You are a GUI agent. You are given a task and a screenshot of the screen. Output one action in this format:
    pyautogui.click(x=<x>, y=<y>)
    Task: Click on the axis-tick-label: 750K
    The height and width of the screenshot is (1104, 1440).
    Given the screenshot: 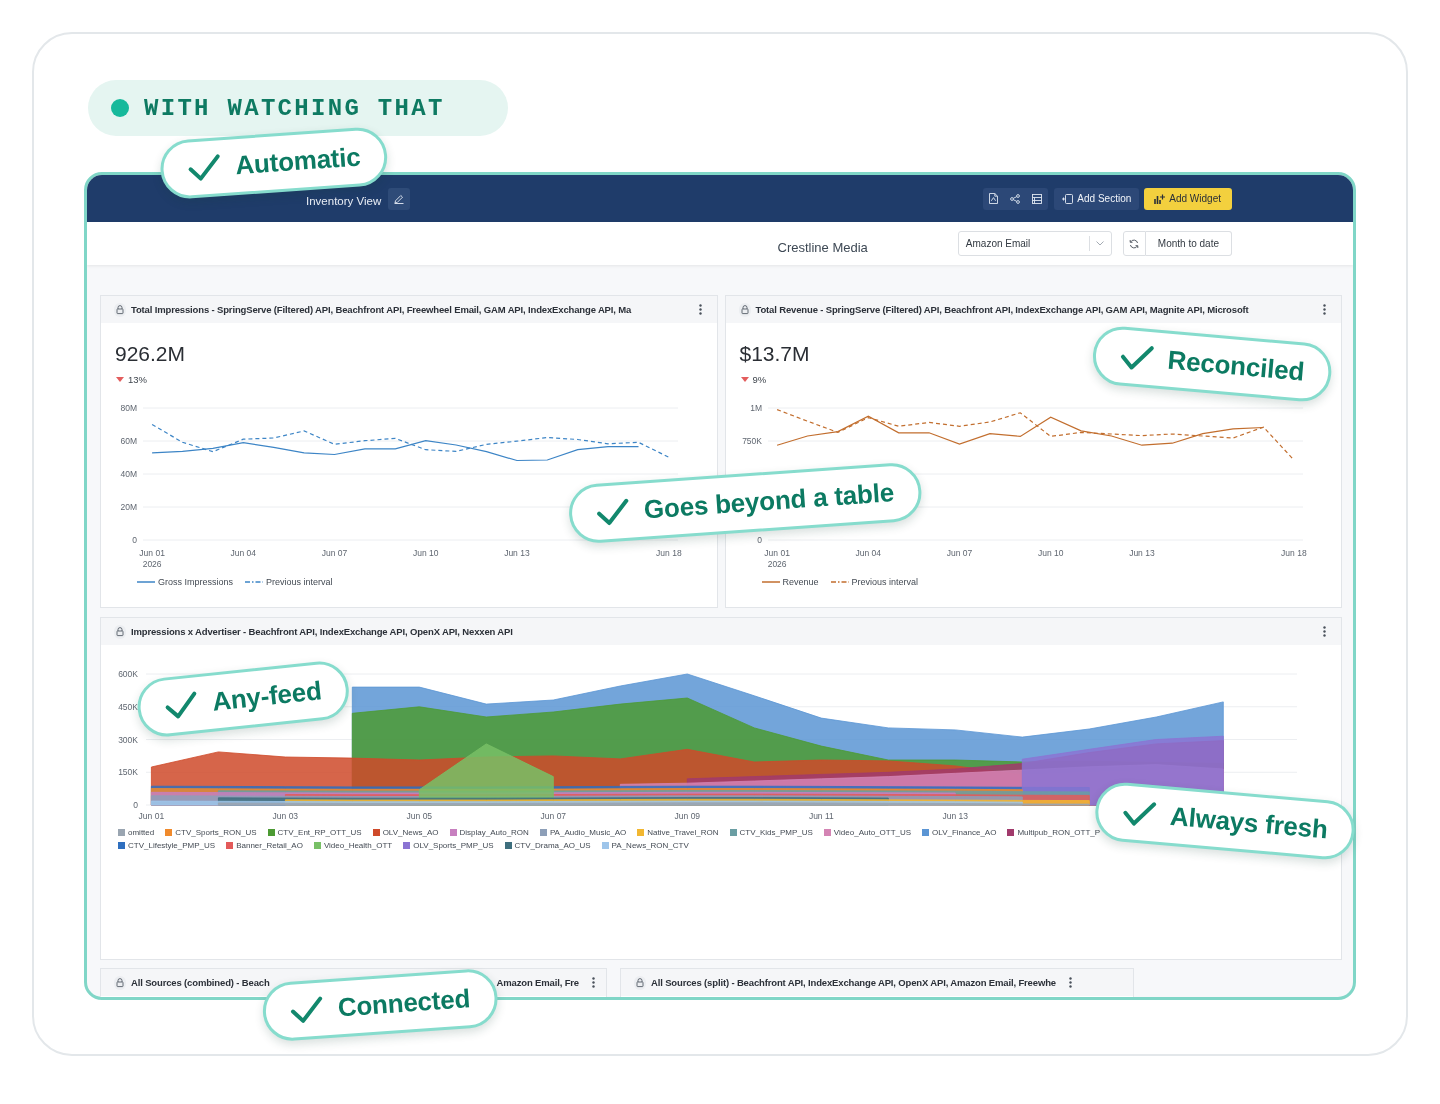 What is the action you would take?
    pyautogui.click(x=751, y=441)
    